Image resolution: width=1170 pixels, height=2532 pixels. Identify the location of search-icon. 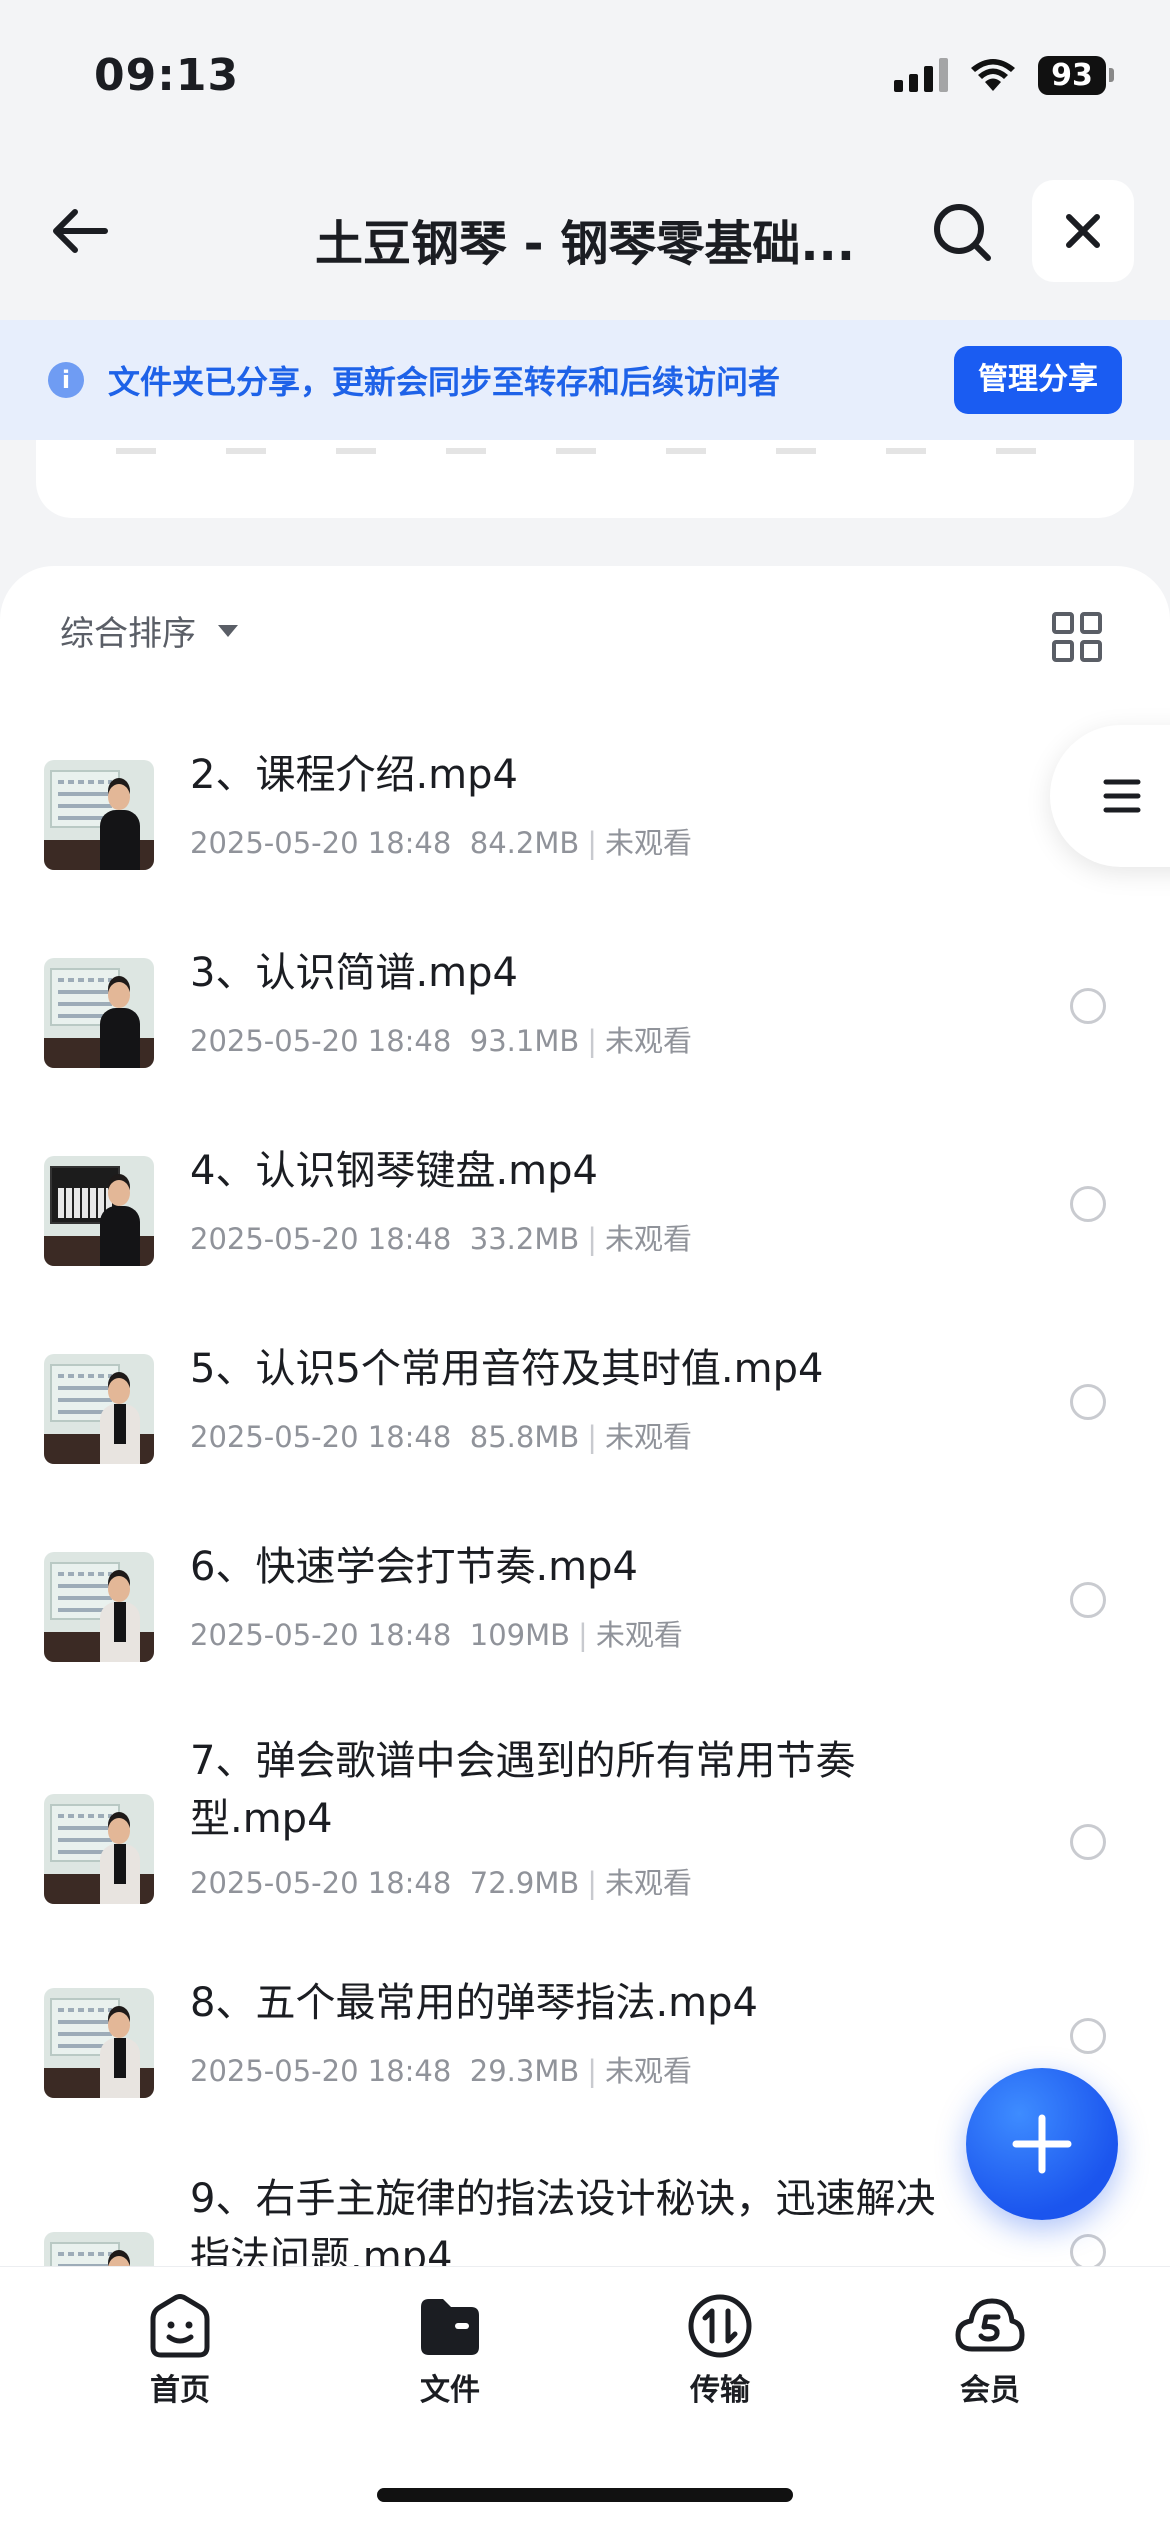
(962, 232).